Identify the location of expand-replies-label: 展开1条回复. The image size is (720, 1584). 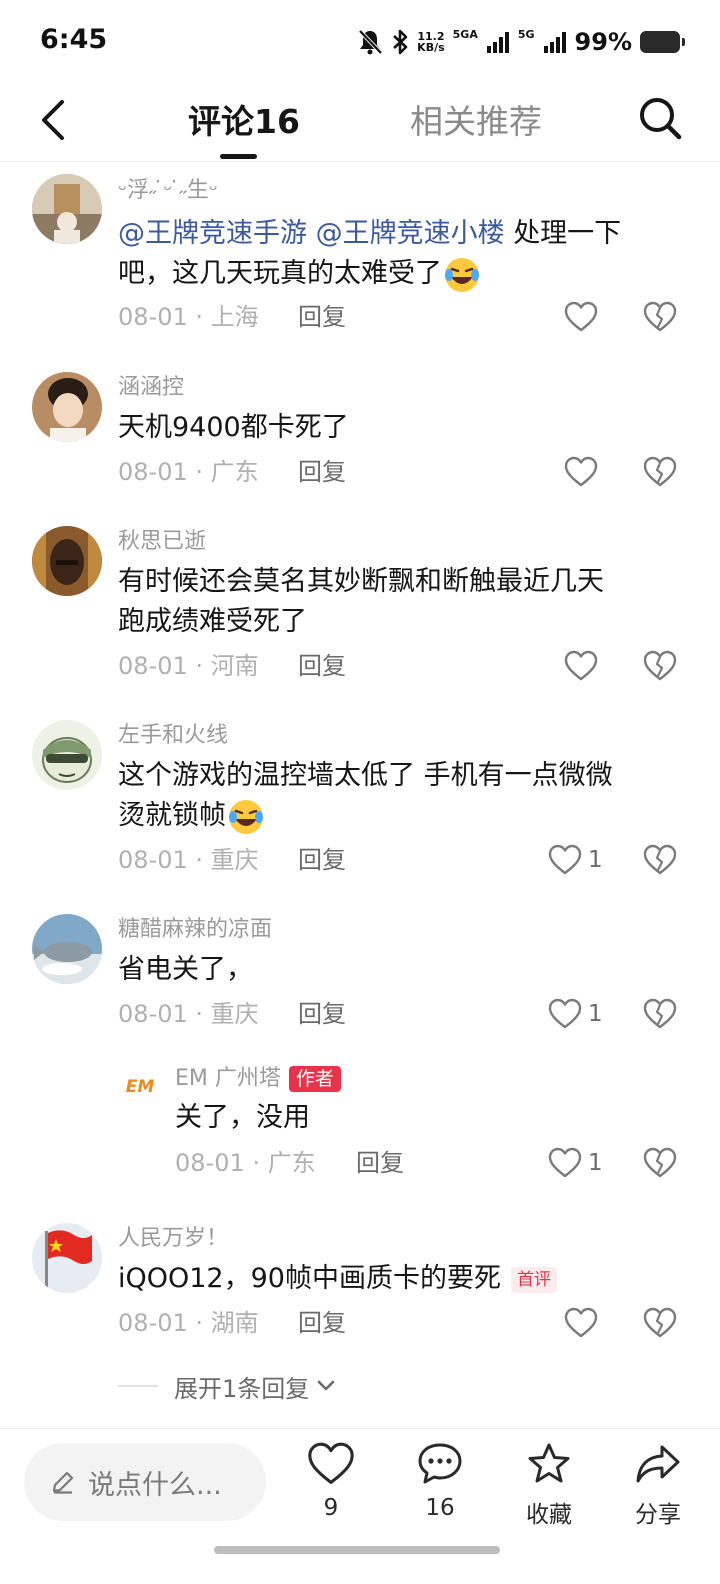
(242, 1388).